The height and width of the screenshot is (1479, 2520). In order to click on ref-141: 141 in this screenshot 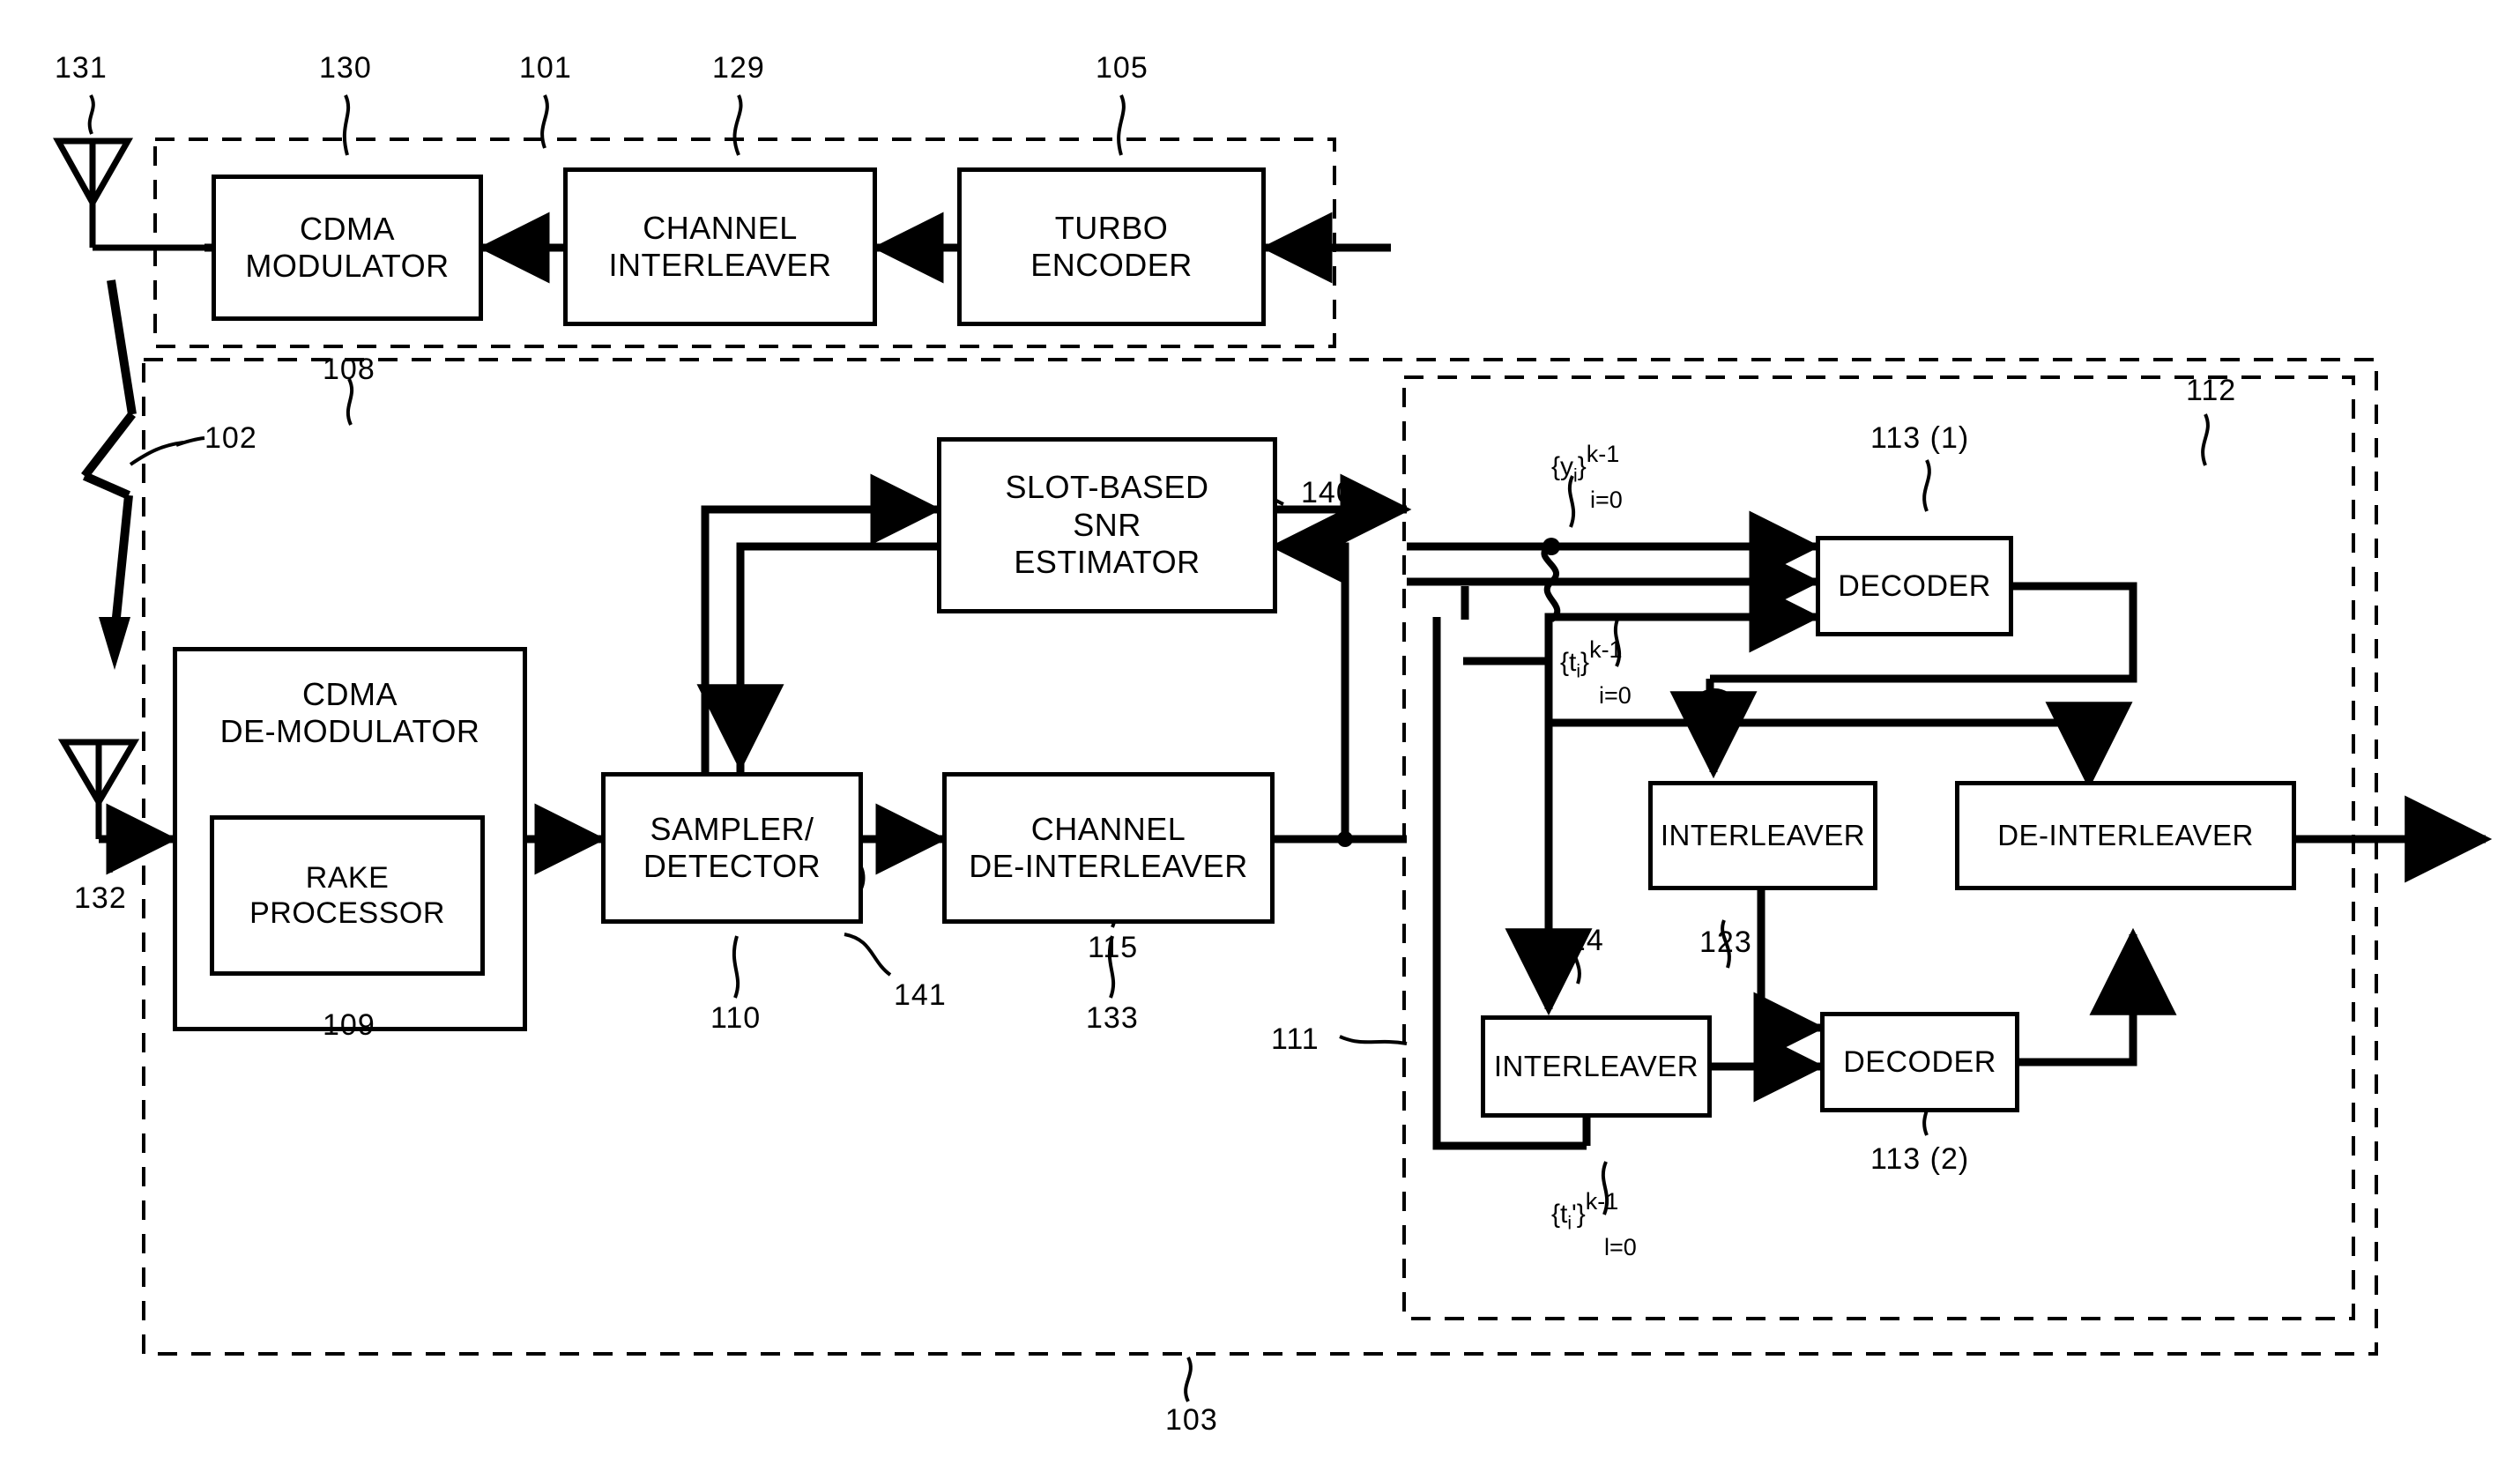, I will do `click(920, 995)`.